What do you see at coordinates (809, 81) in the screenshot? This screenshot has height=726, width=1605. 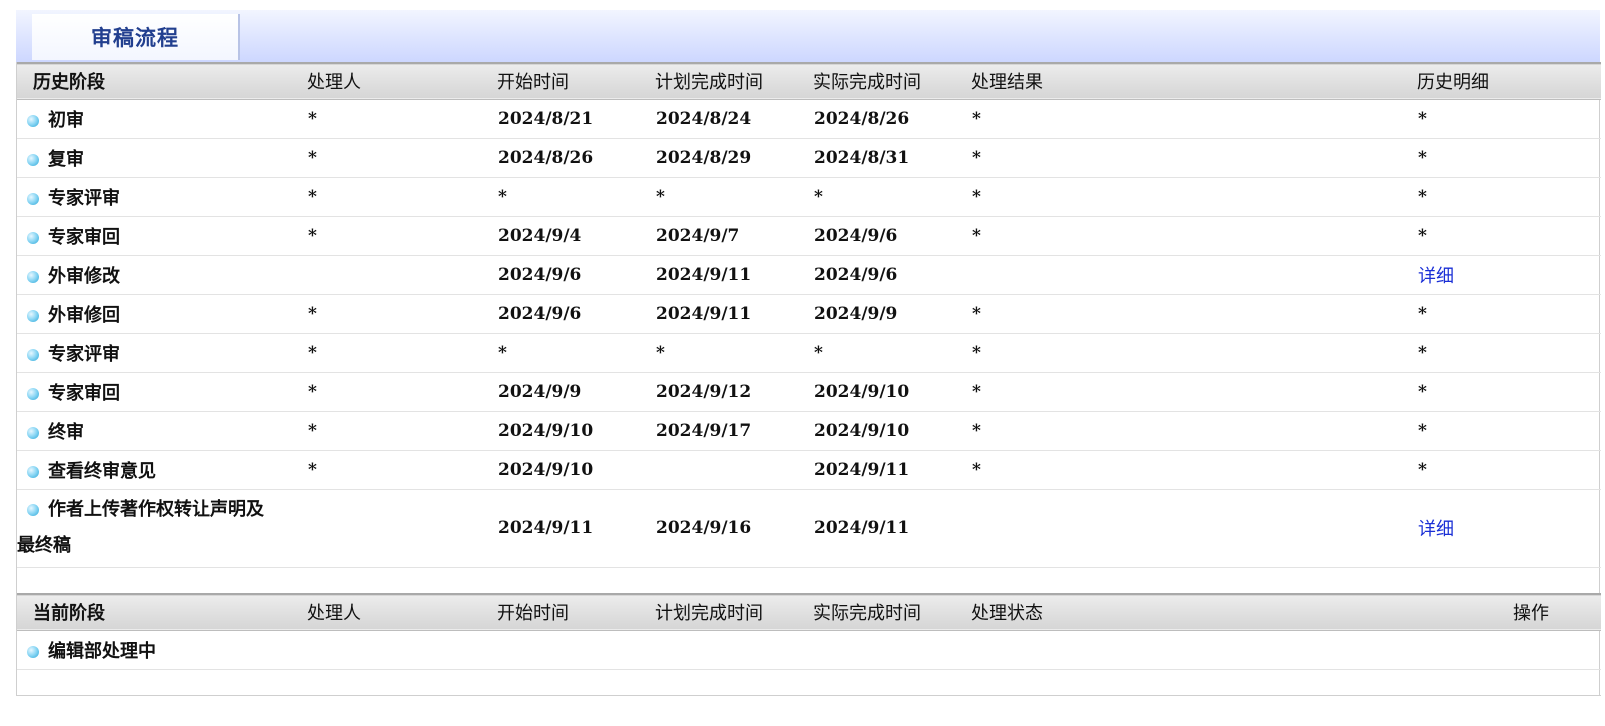 I see `history-header-row: 历史阶段 处理人 开始时间 计划完成时间 实际完成时间 处理结果 历史明细` at bounding box center [809, 81].